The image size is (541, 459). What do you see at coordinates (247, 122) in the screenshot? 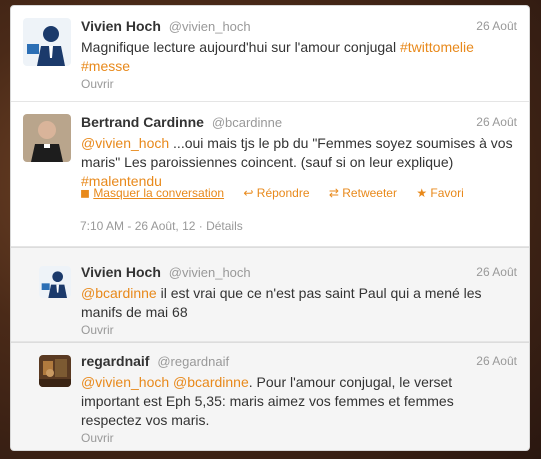
I see `user-handle: @bcardinne` at bounding box center [247, 122].